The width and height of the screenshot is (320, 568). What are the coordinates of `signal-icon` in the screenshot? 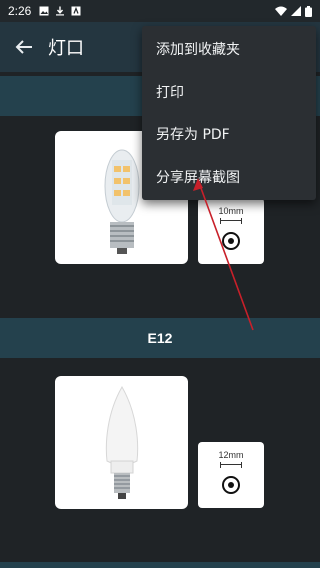 It's located at (296, 11).